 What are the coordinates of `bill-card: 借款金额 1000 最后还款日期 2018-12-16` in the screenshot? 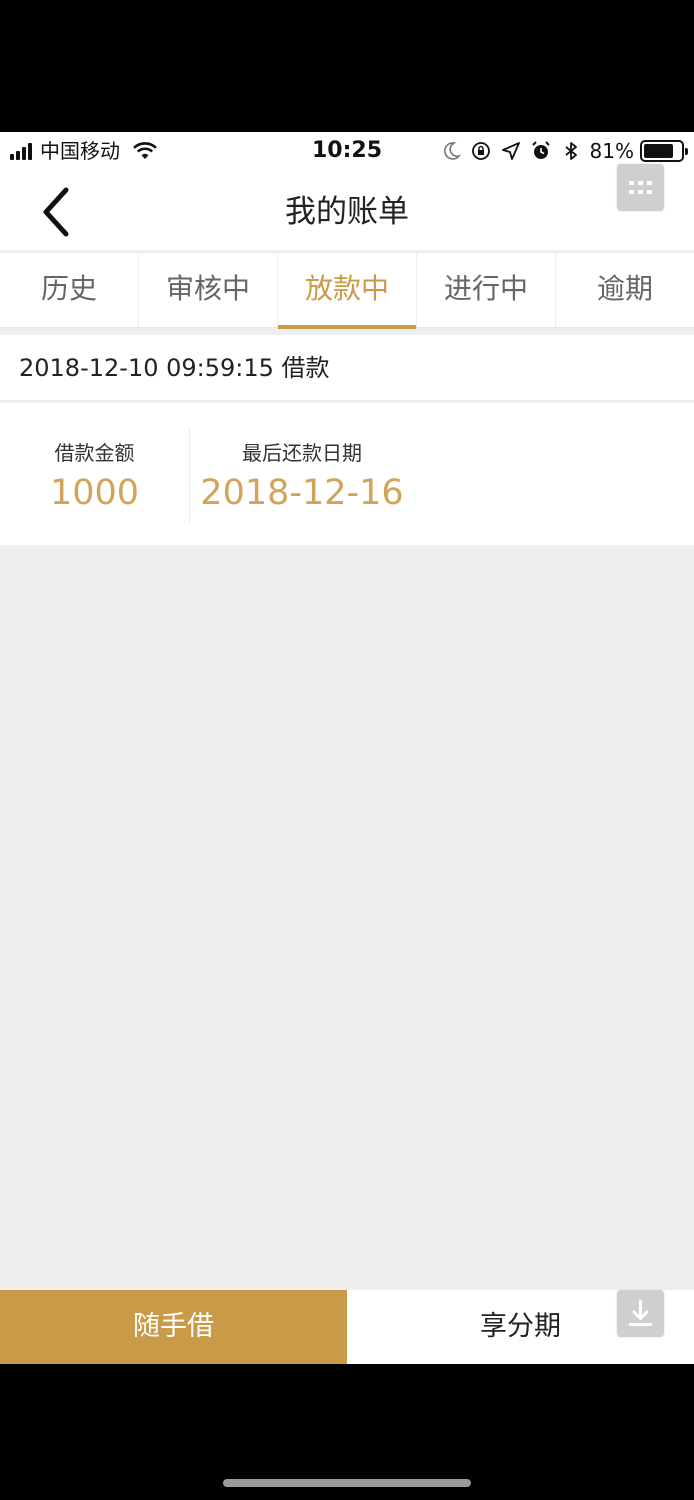 It's located at (347, 474).